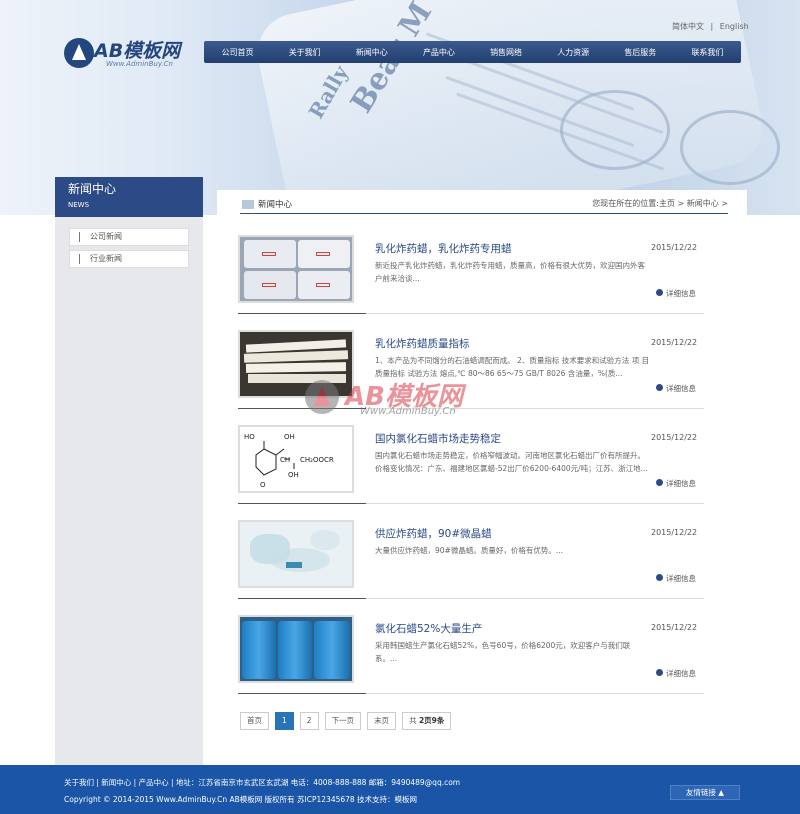 This screenshot has width=800, height=814. I want to click on pager-total-value: 2页9条, so click(431, 720).